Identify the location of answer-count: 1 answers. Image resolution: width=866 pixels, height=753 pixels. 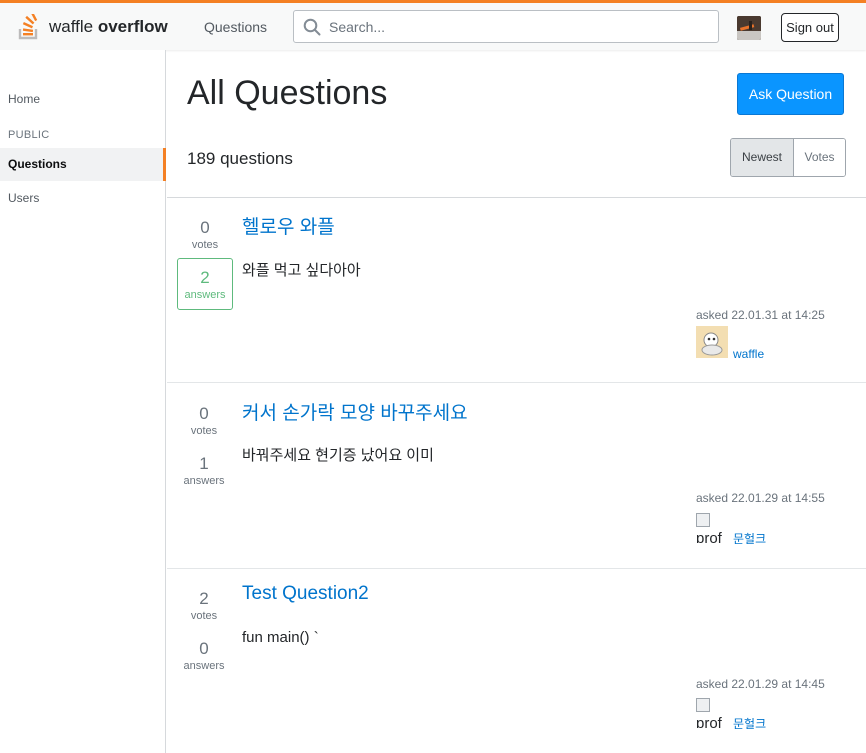
(204, 471).